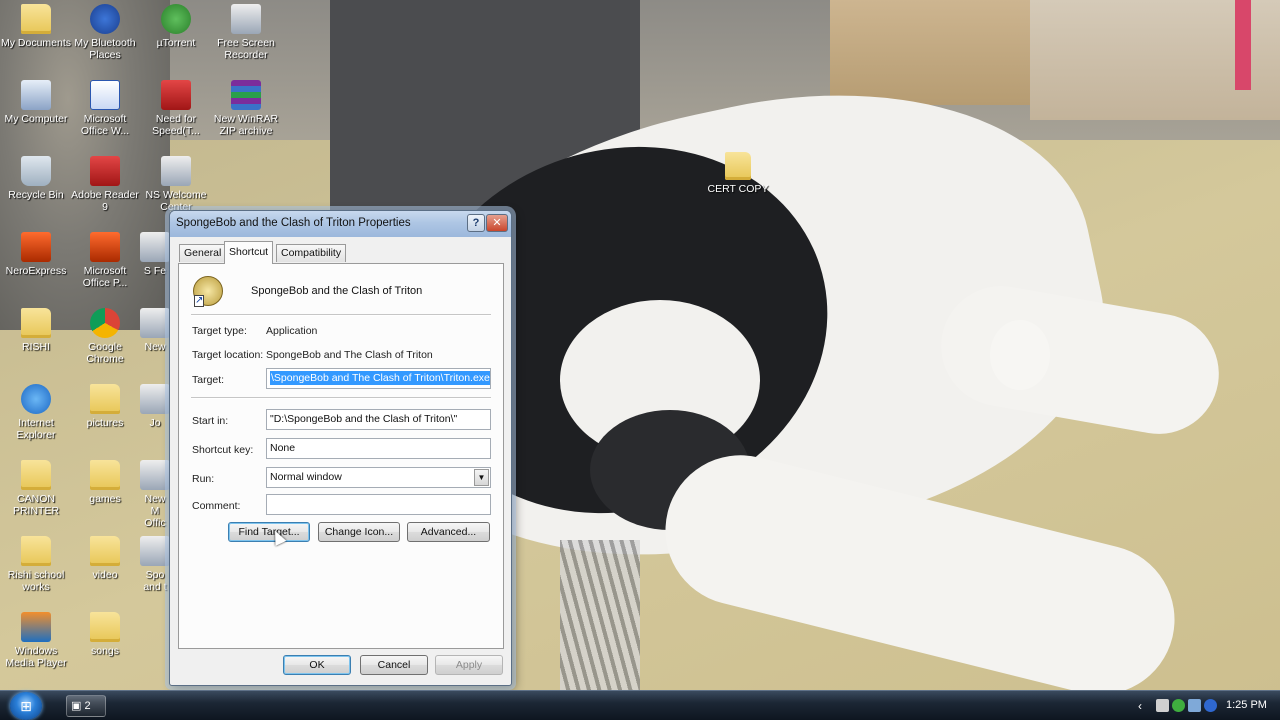 The height and width of the screenshot is (720, 1280). Describe the element at coordinates (105, 95) in the screenshot. I see `word-icon` at that location.